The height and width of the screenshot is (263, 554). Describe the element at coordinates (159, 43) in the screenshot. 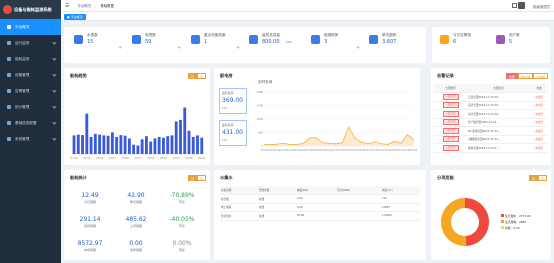

I see `stat-electric-meters: 电表数 59` at that location.